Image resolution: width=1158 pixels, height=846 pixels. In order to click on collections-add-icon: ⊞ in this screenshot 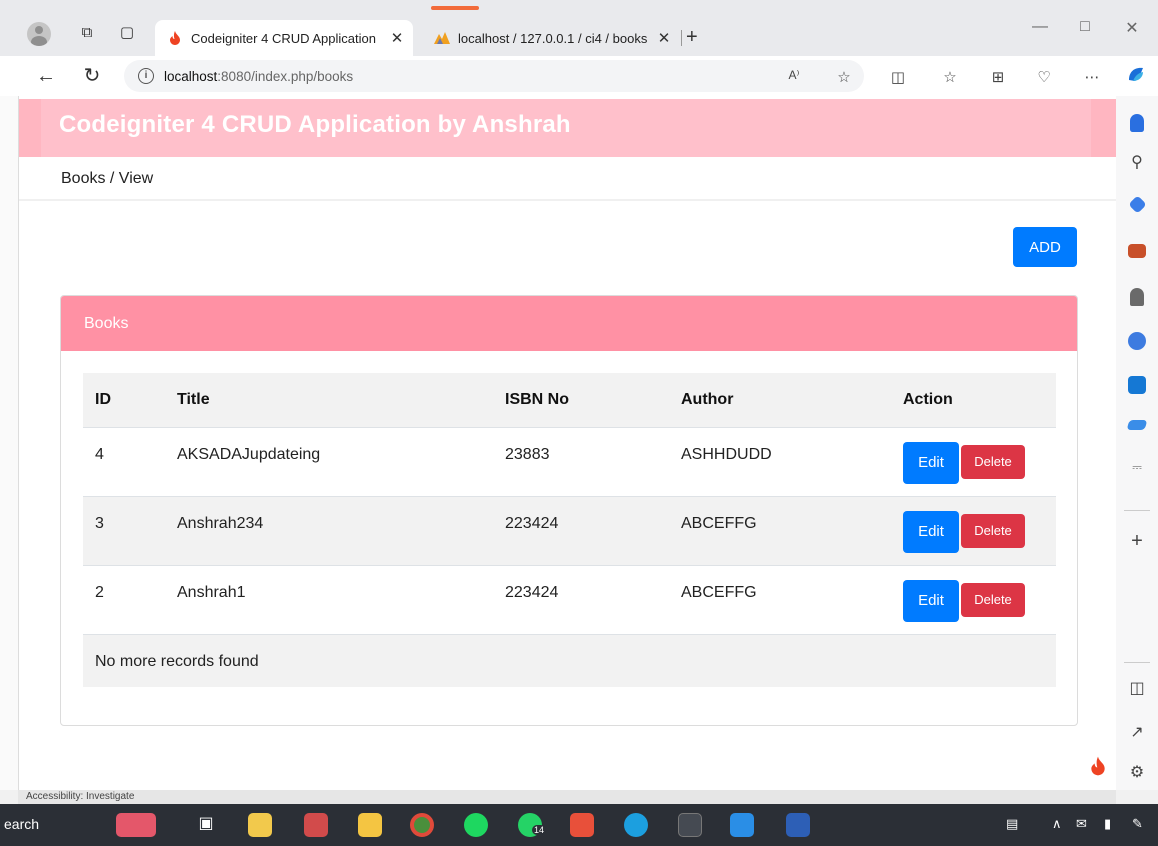, I will do `click(998, 77)`.